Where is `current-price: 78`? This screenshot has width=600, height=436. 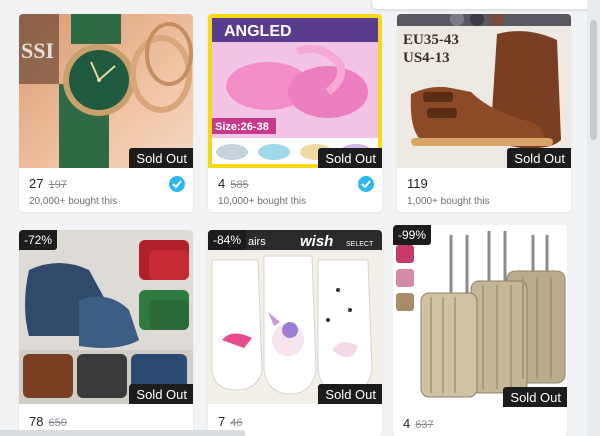
current-price: 78 is located at coordinates (36, 421).